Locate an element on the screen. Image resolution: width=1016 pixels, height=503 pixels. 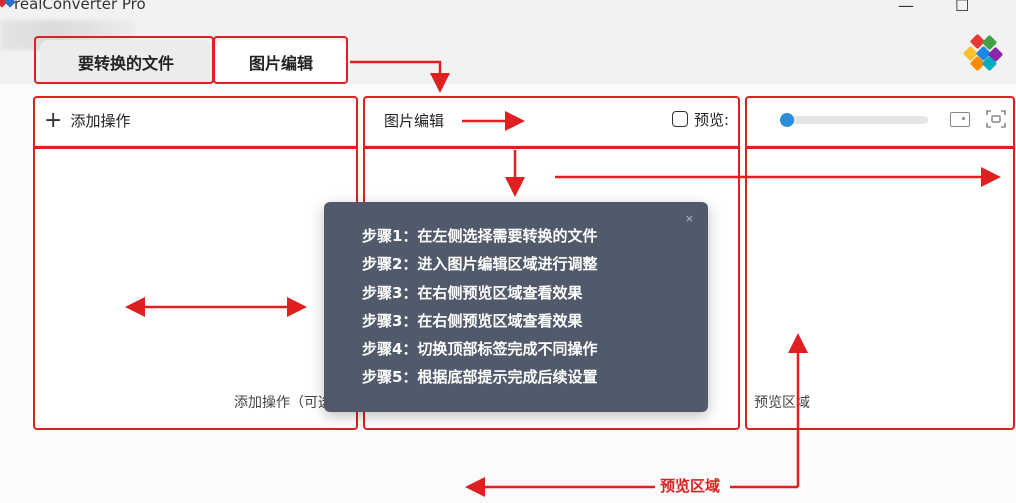
preview-checkbox is located at coordinates (680, 119).